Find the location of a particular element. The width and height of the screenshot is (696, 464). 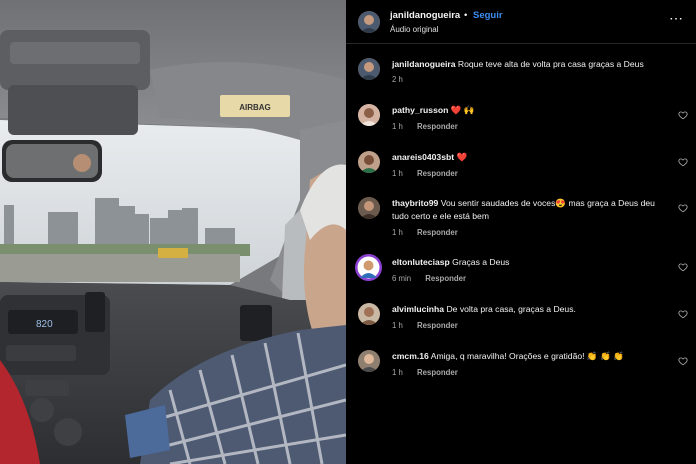

comment-body: ❤️ 🙌 is located at coordinates (461, 110).